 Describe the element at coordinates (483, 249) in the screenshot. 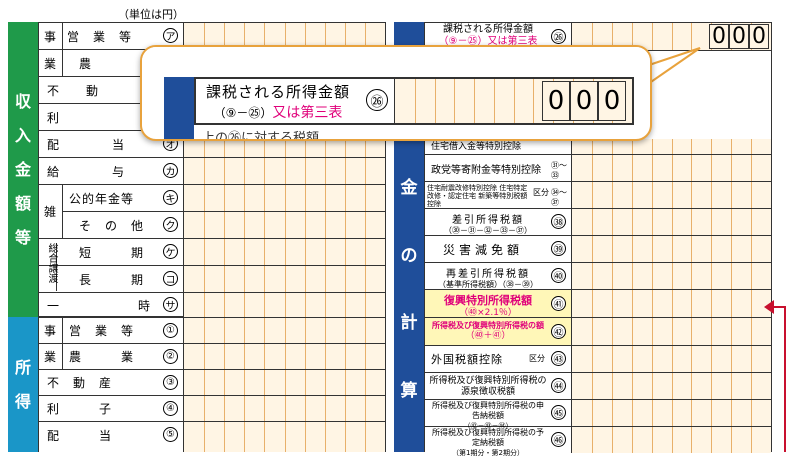

I see `row-label: 災害減免額` at that location.